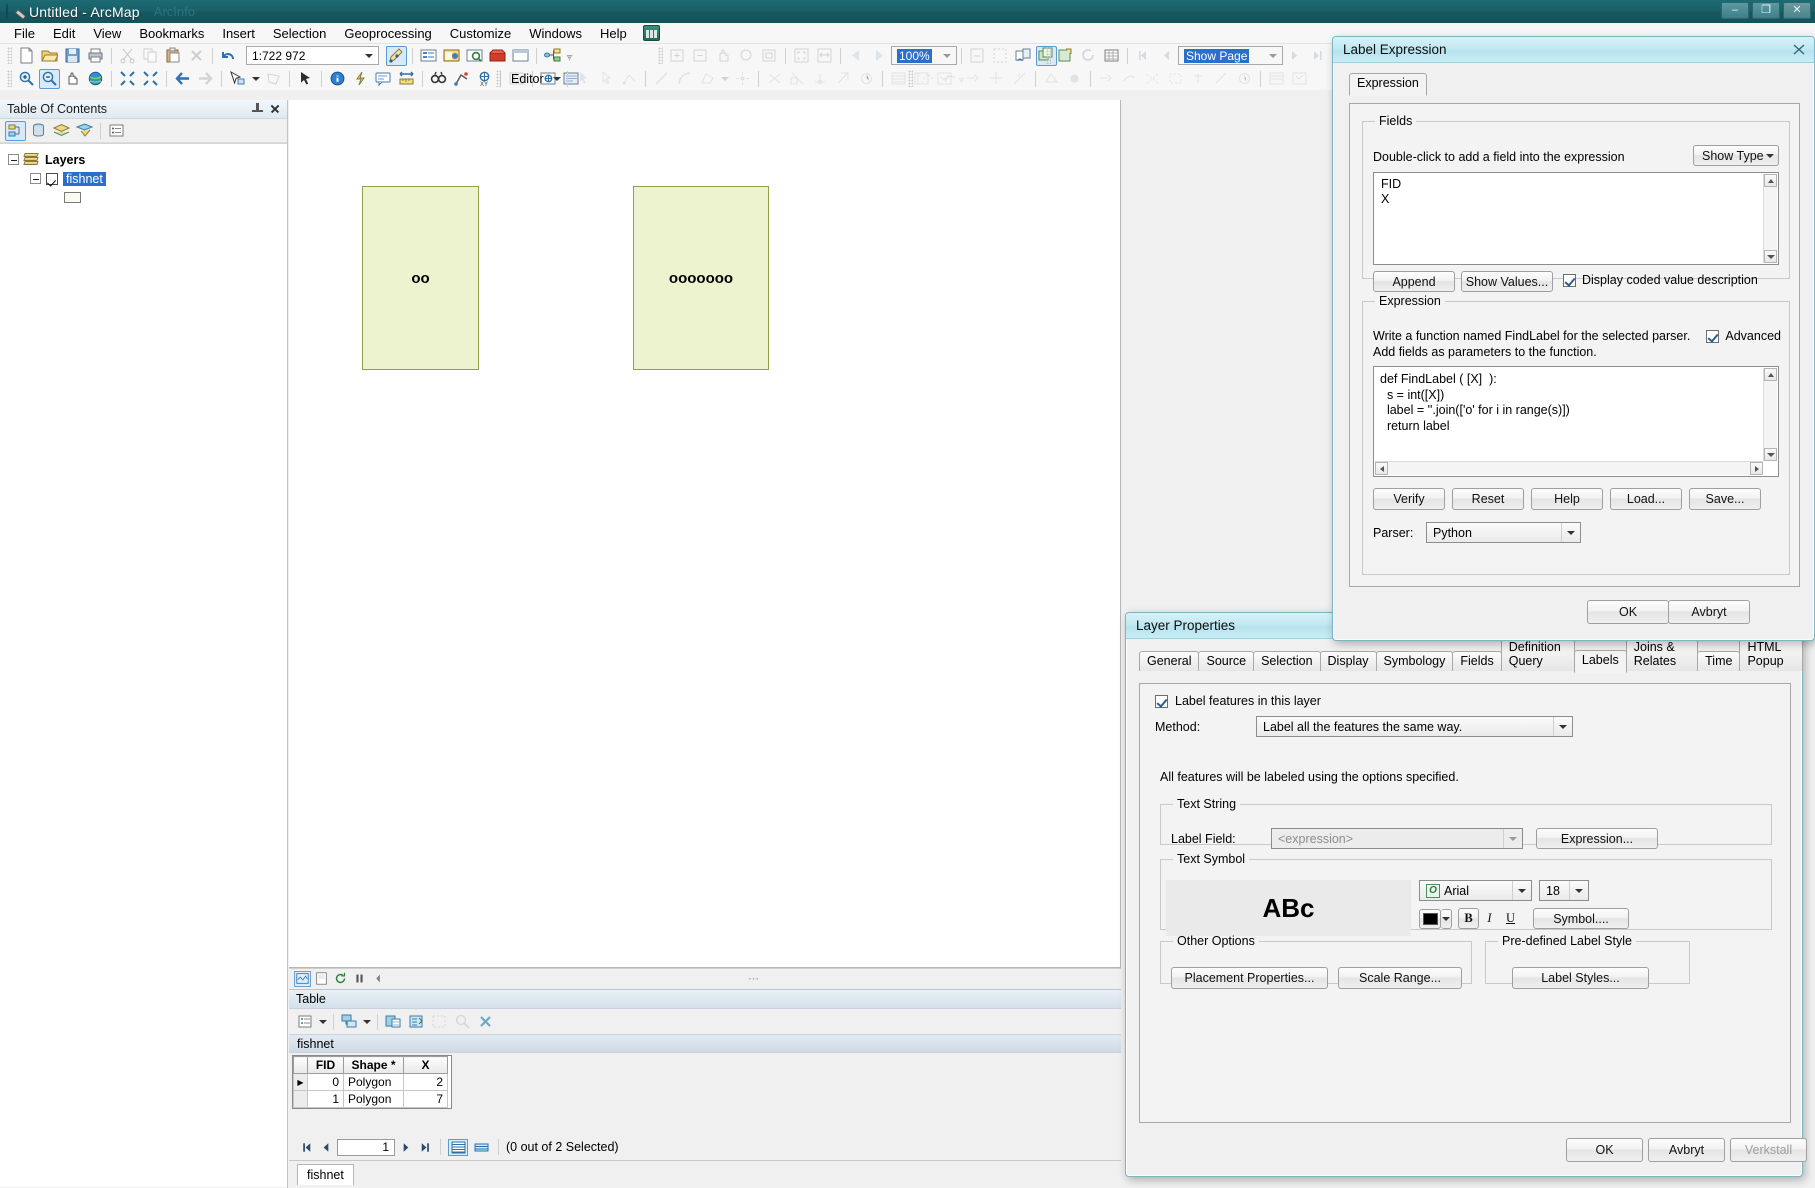  Describe the element at coordinates (754, 978) in the screenshot. I see `map-splitter-handle: ⋯` at that location.